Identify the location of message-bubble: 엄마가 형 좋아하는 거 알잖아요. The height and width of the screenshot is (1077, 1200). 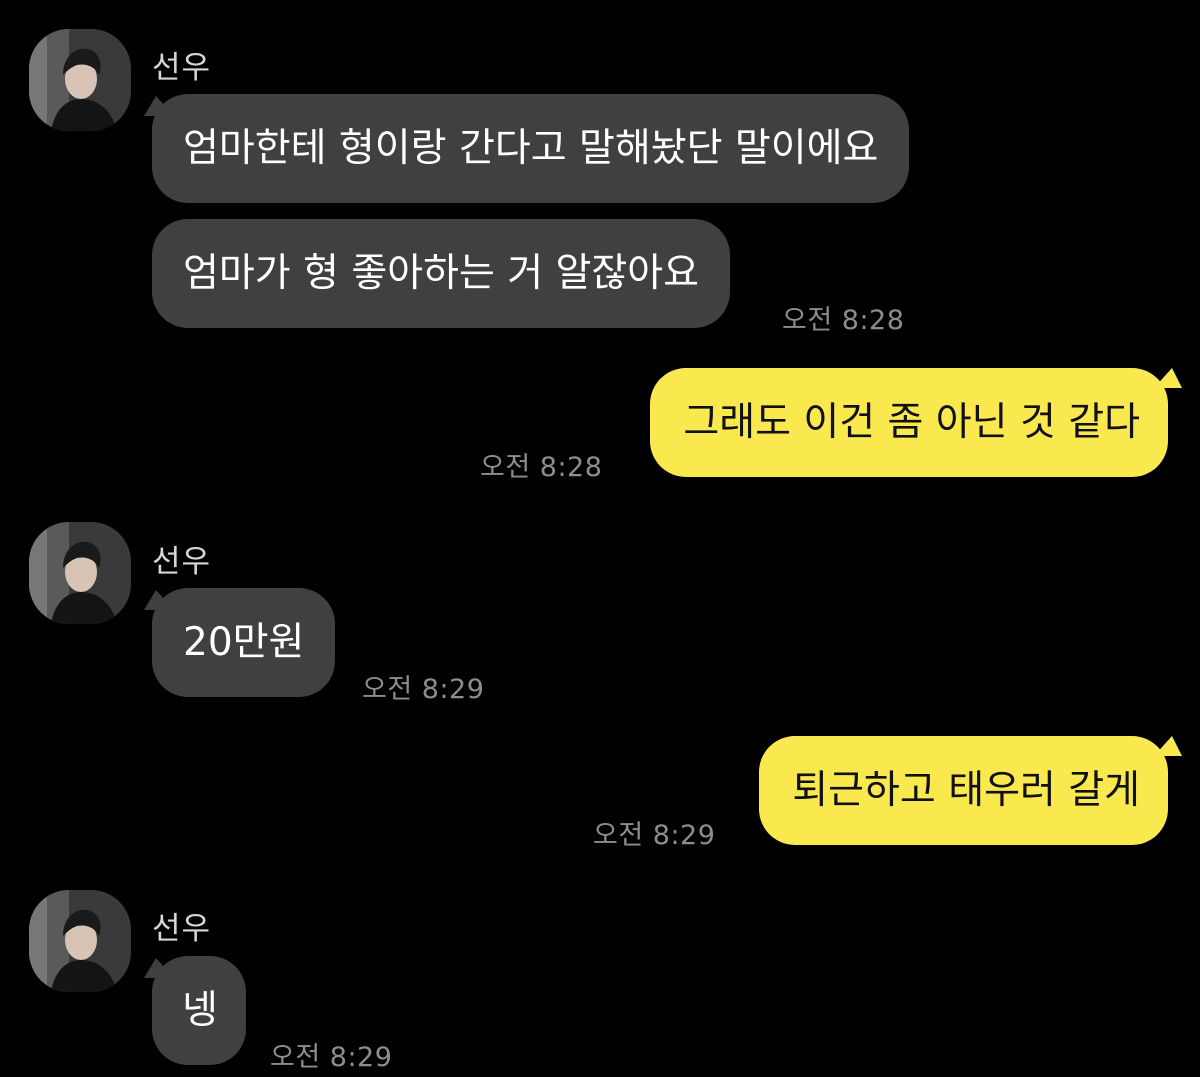
(441, 273).